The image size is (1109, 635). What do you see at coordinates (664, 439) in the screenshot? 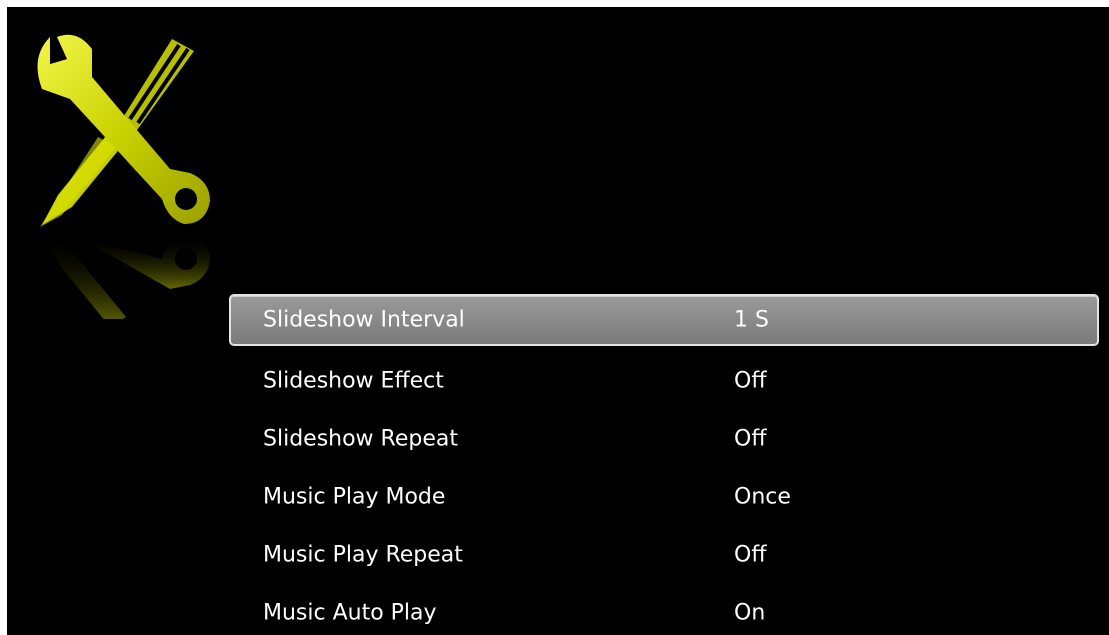
I see `menu-row-slideshow-repeat: Slideshow Repeat Off` at bounding box center [664, 439].